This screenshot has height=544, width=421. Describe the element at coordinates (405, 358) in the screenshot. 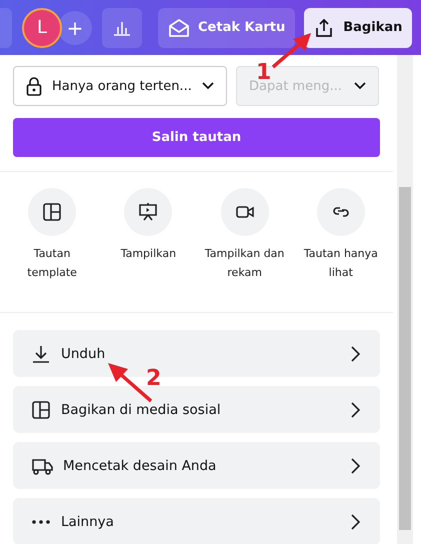

I see `scrollbar-thumb` at that location.